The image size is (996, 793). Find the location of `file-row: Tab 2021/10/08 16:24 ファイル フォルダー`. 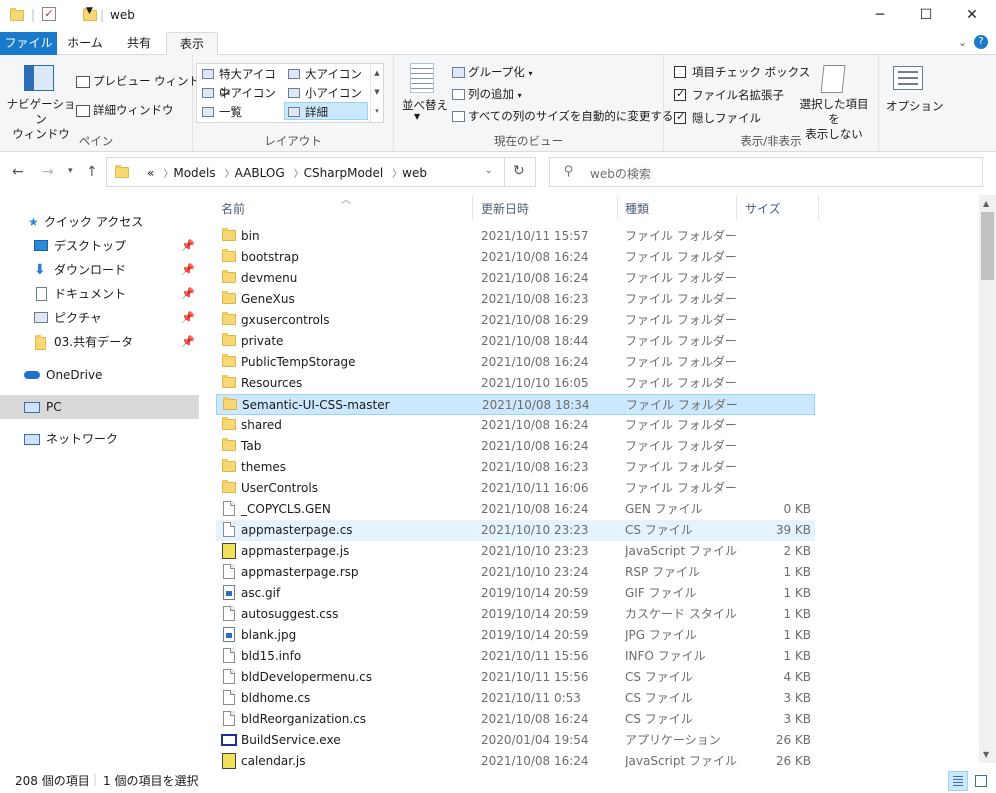

file-row: Tab 2021/10/08 16:24 ファイル フォルダー is located at coordinates (515, 446).